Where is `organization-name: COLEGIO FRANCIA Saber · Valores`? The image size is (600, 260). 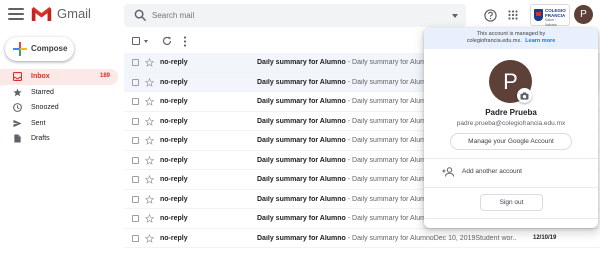 organization-name: COLEGIO FRANCIA Saber · Valores is located at coordinates (557, 18).